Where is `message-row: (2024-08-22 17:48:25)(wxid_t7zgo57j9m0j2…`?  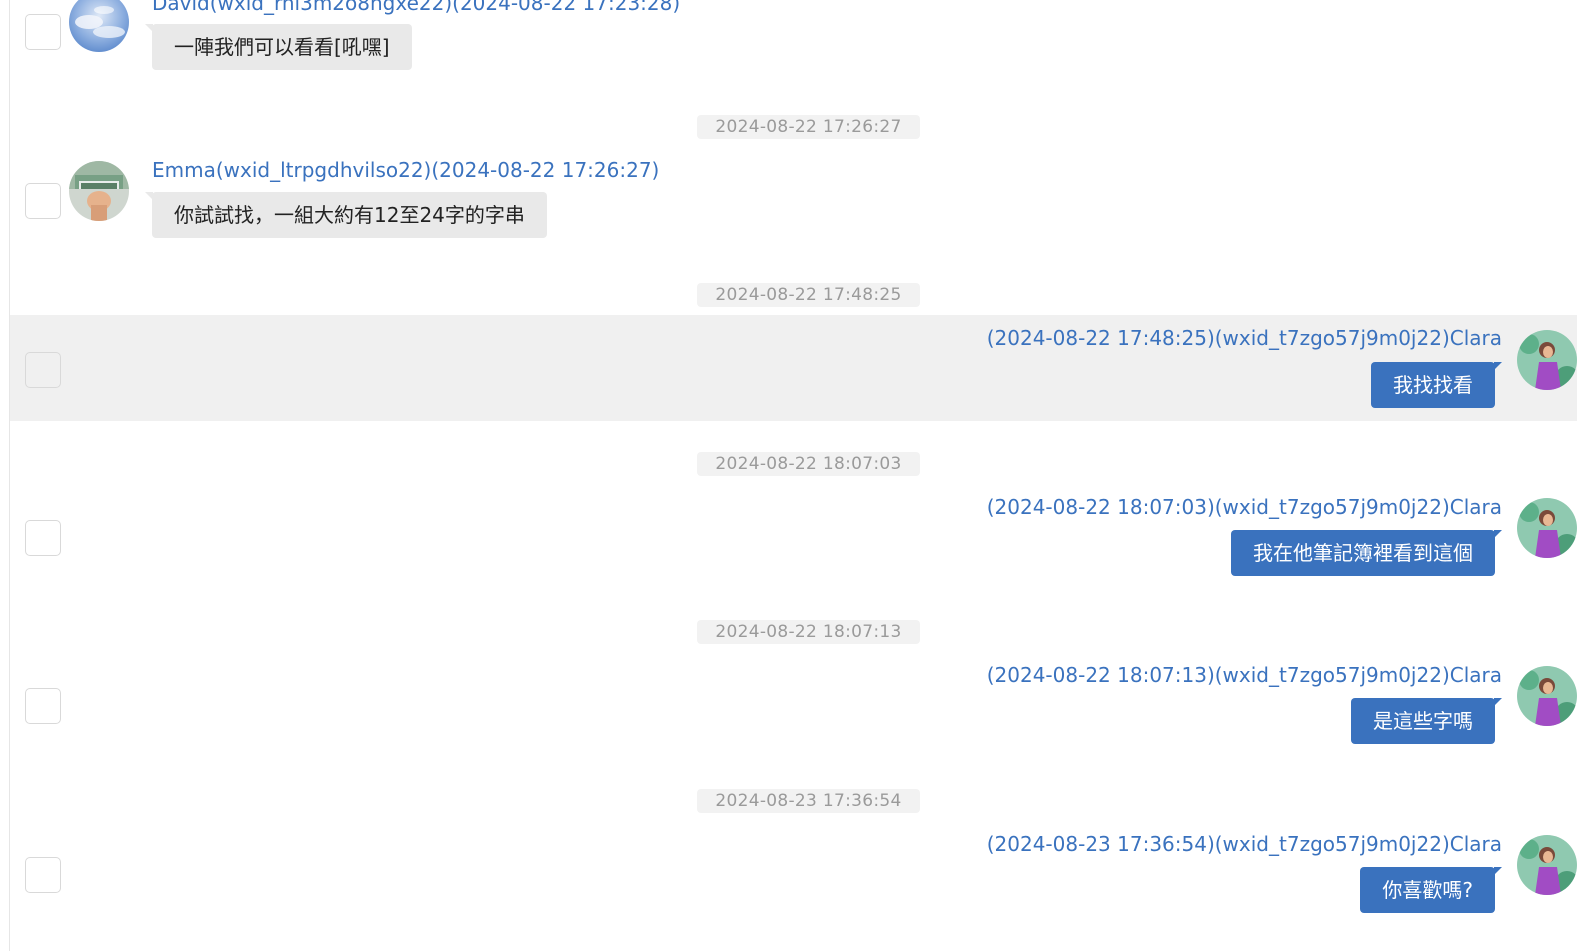 message-row: (2024-08-22 17:48:25)(wxid_t7zgo57j9m0j2… is located at coordinates (793, 368).